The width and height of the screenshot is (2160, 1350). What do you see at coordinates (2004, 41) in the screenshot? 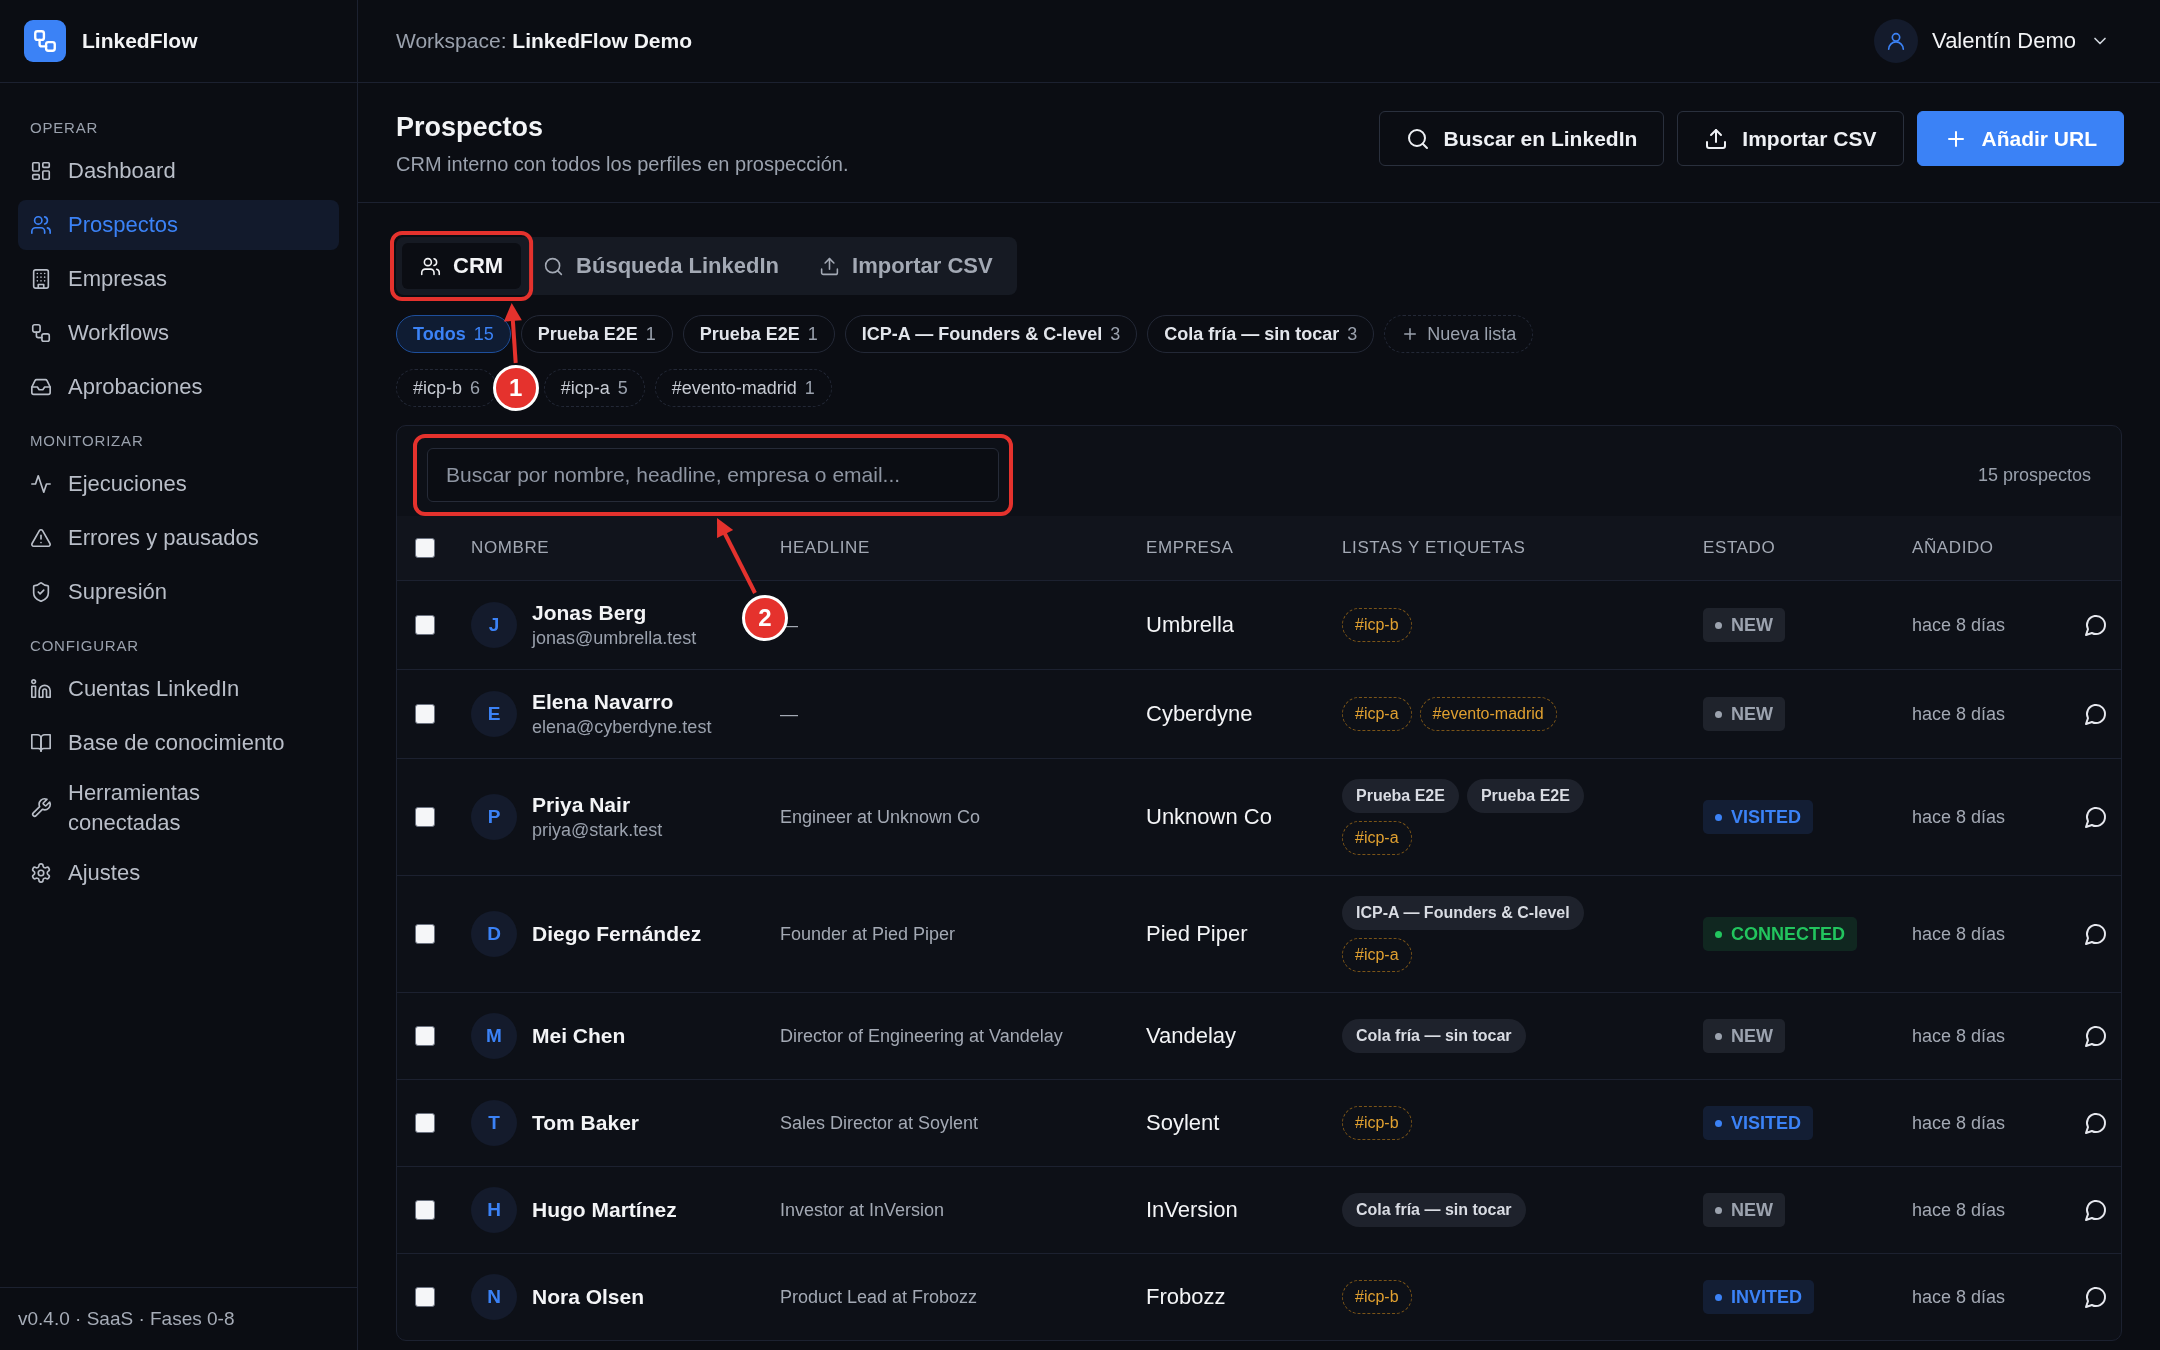
I see `user-name: Valentín Demo` at bounding box center [2004, 41].